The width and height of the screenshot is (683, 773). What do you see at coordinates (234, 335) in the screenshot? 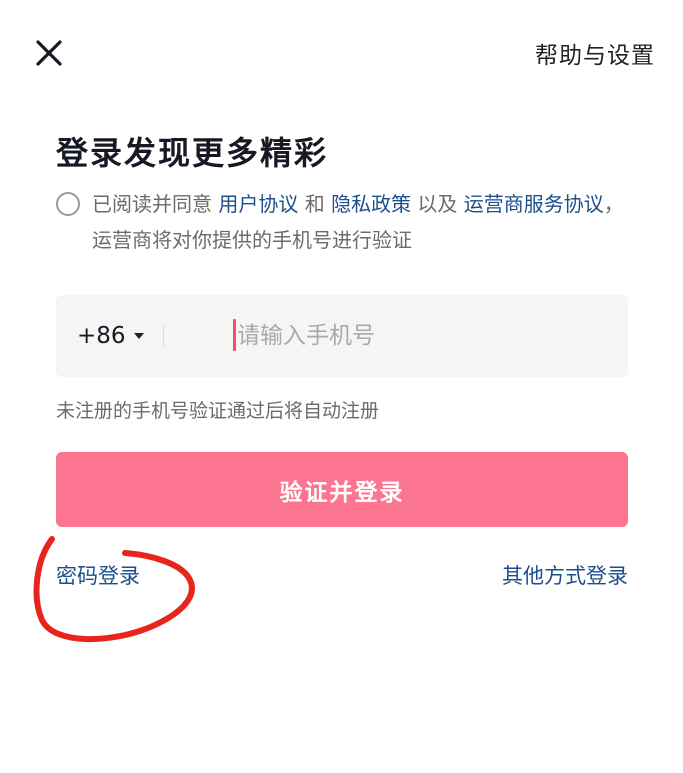
I see `text-cursor` at bounding box center [234, 335].